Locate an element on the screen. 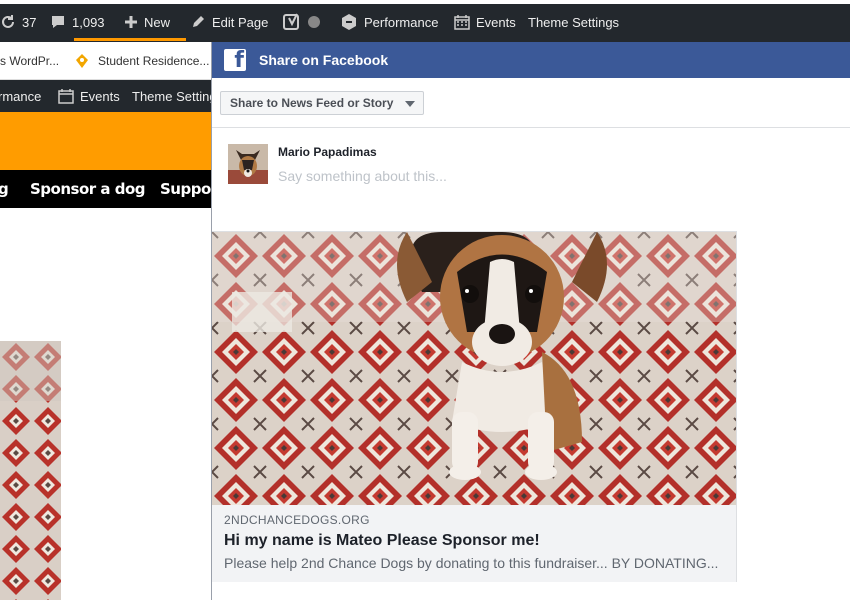 The image size is (850, 600). nav-item-support: Suppor is located at coordinates (186, 189).